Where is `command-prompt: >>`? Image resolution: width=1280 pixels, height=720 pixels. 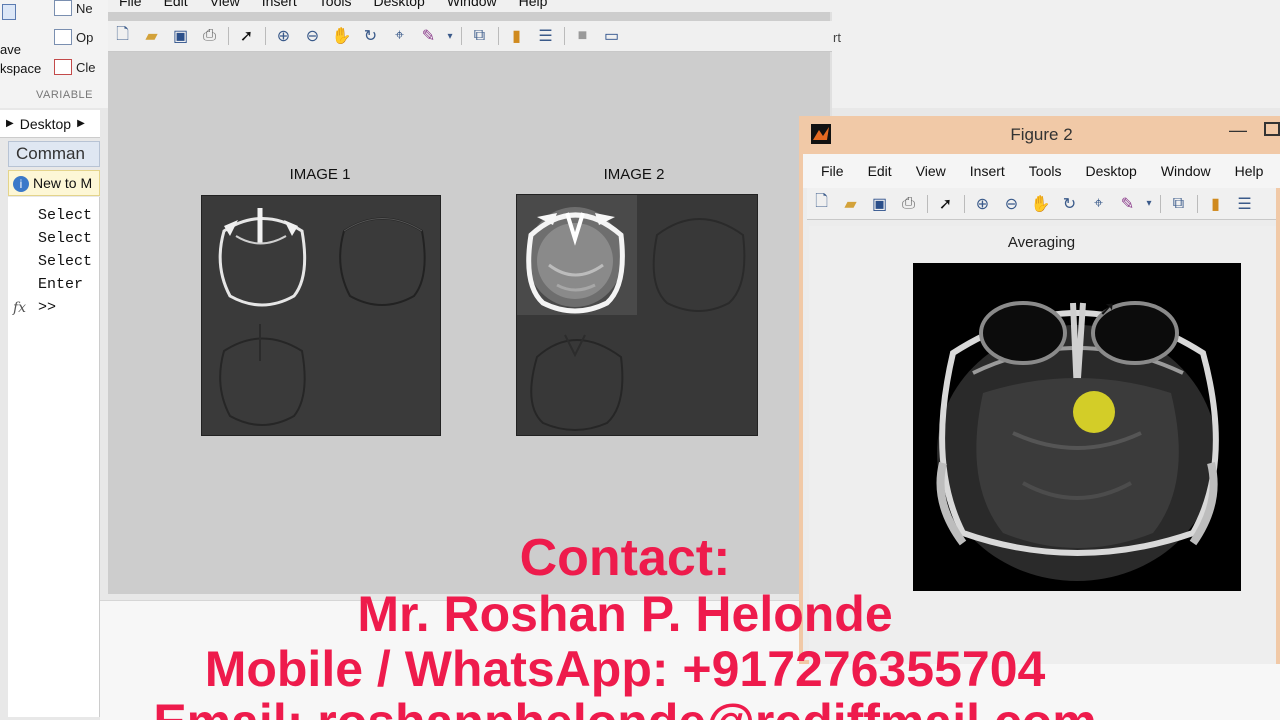 command-prompt: >> is located at coordinates (47, 307).